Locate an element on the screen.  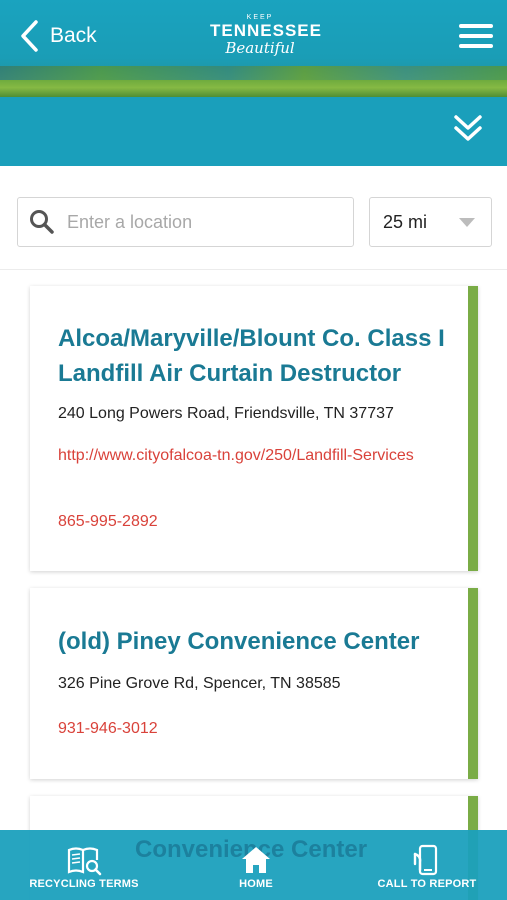
result-phone-link: 865-995-2892 is located at coordinates (108, 522).